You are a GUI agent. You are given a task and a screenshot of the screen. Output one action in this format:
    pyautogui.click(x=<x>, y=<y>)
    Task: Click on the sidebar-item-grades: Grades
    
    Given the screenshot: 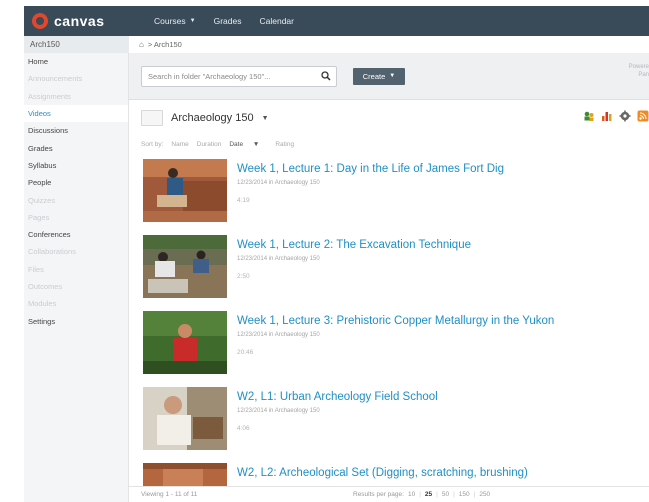 What is the action you would take?
    pyautogui.click(x=76, y=147)
    